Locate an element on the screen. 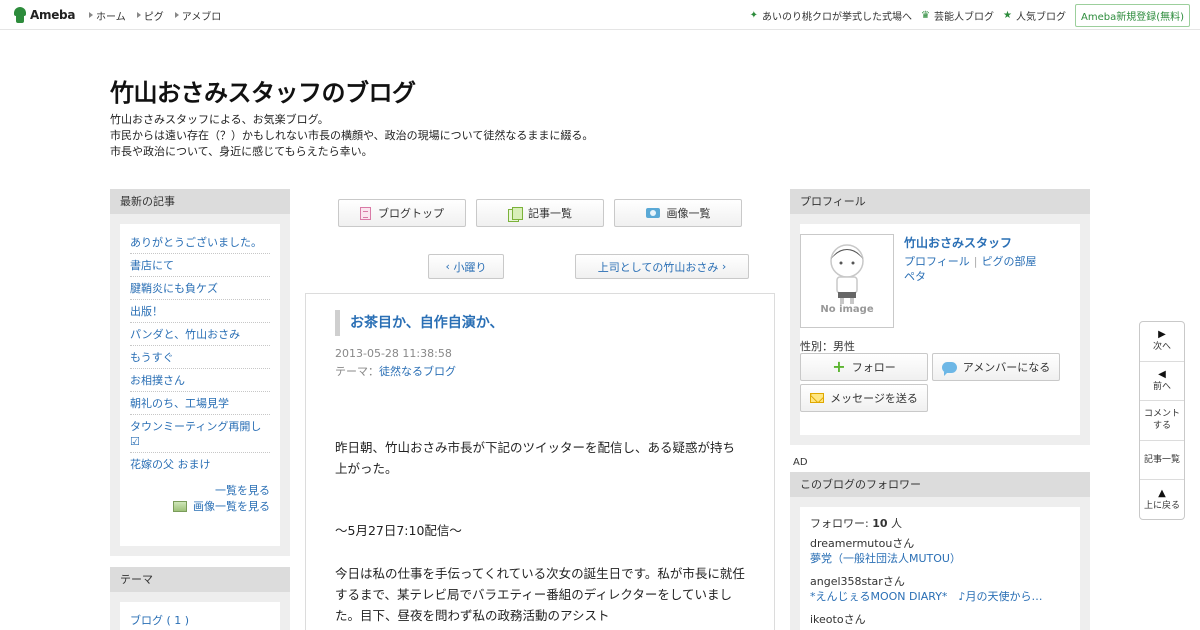 The width and height of the screenshot is (1200, 630). floating-side-nav: ▶ 次へ ◀ 前へ コメント する 記事一覧 ▲ 上に戻る is located at coordinates (1162, 420).